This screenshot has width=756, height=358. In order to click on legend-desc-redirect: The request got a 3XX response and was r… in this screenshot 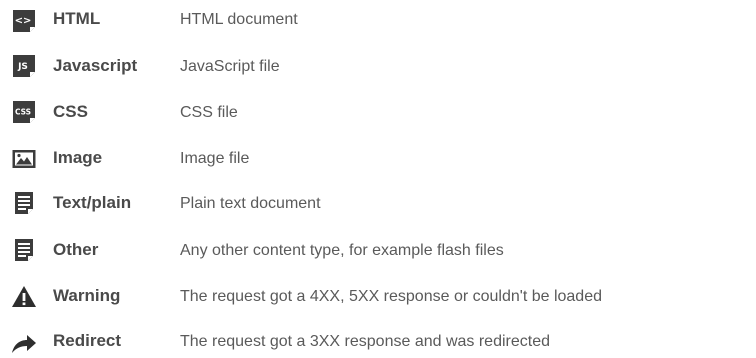, I will do `click(365, 341)`.